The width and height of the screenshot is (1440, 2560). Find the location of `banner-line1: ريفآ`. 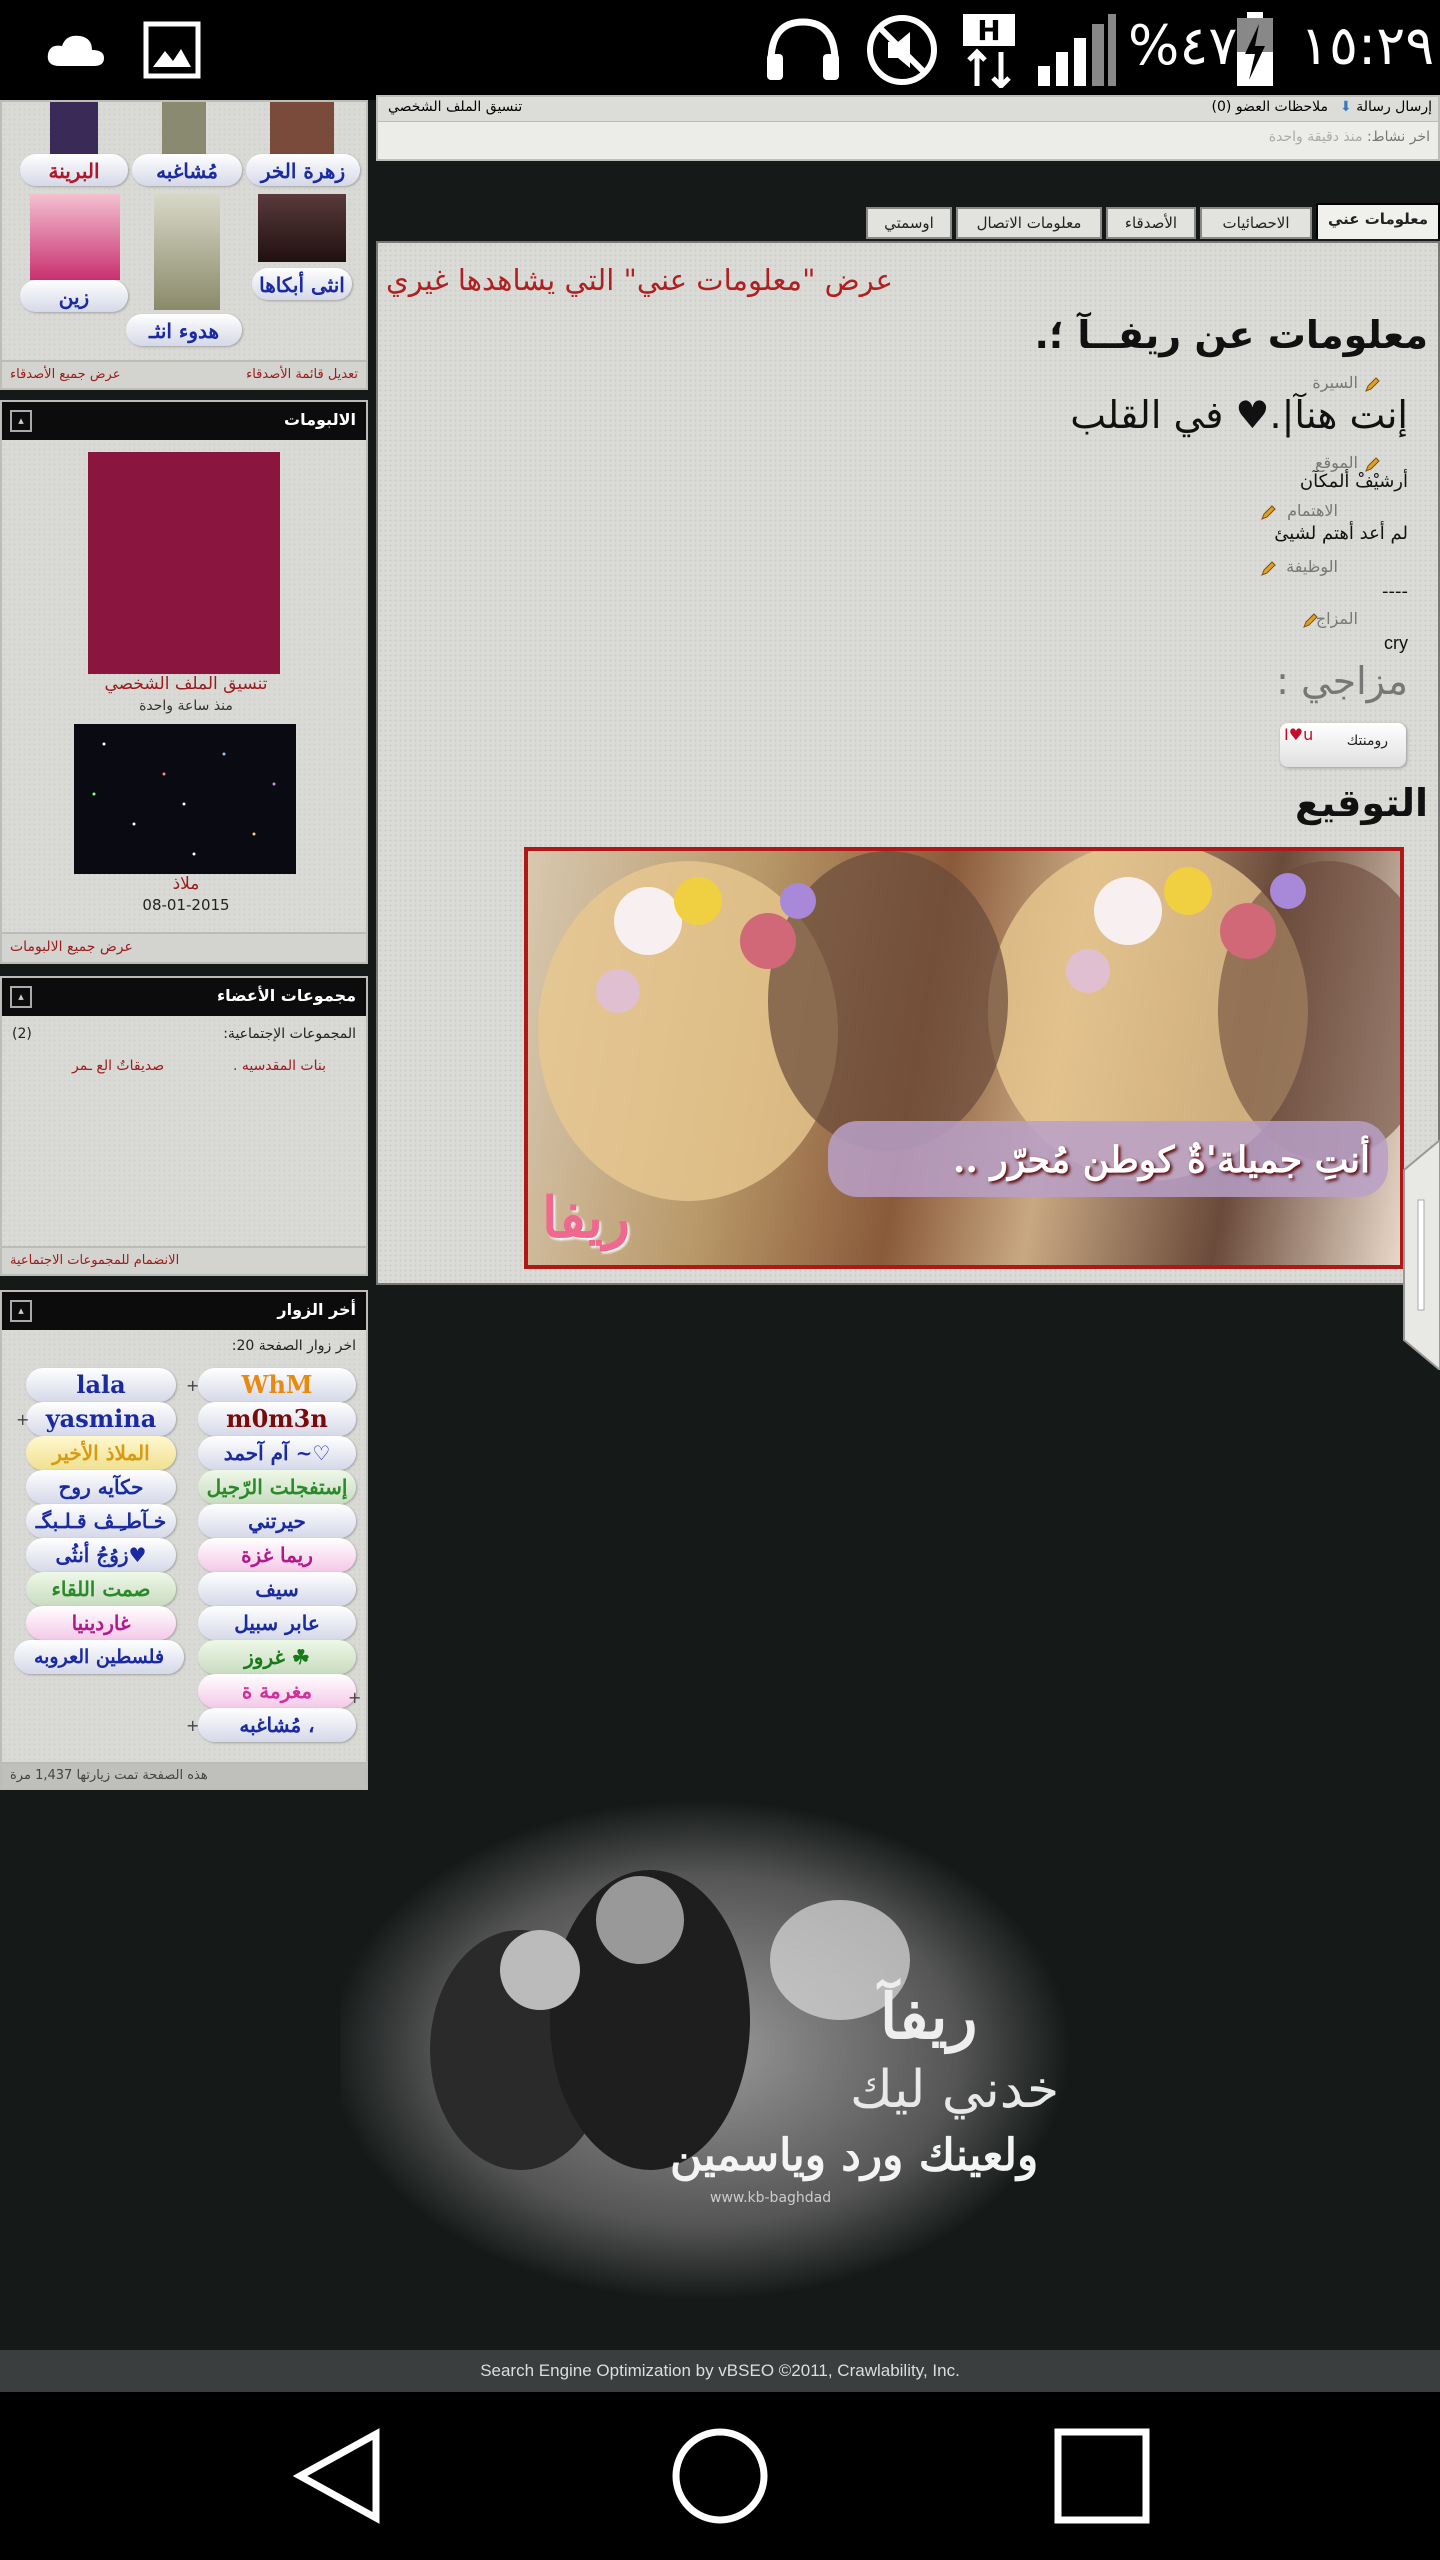

banner-line1: ريفآ is located at coordinates (929, 2016).